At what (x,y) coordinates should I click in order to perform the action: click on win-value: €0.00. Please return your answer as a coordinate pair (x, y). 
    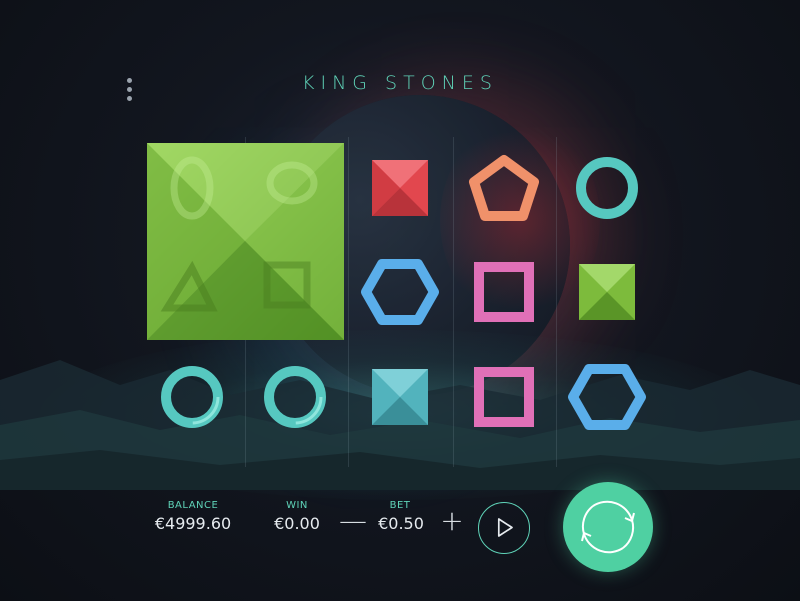
    Looking at the image, I should click on (297, 523).